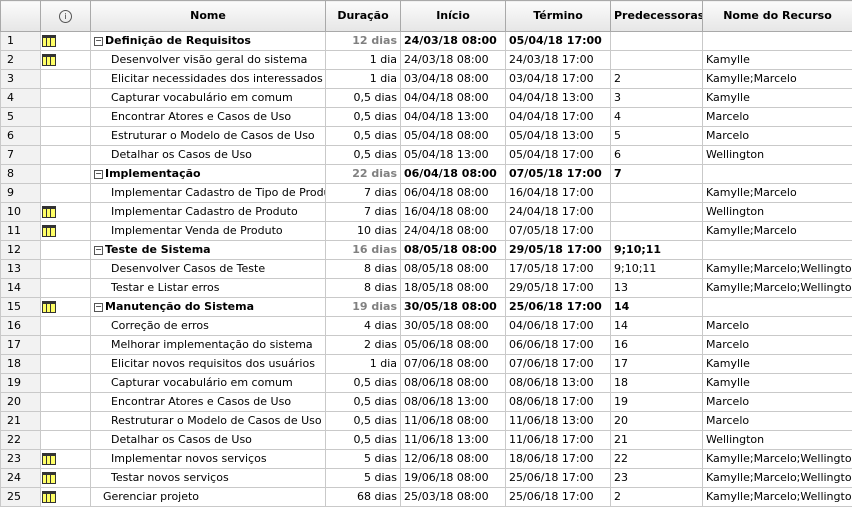 This screenshot has width=852, height=507. Describe the element at coordinates (453, 345) in the screenshot. I see `task-start: 05/06/18 08:00` at that location.